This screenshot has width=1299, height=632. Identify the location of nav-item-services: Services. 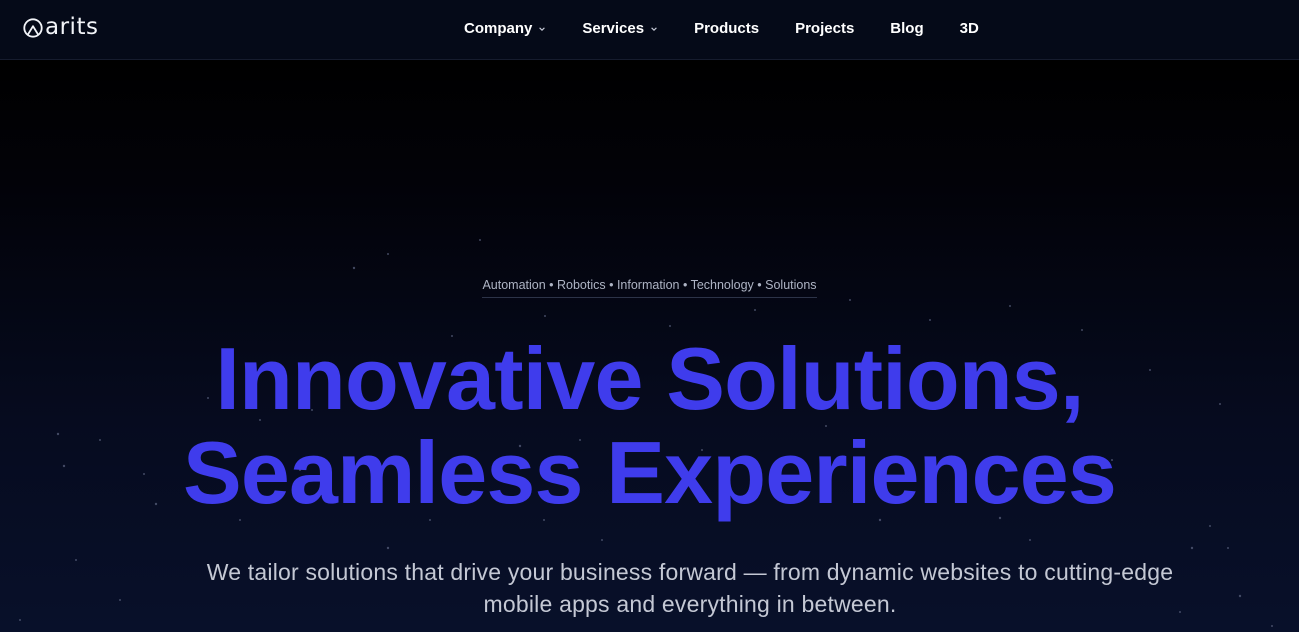
(620, 28).